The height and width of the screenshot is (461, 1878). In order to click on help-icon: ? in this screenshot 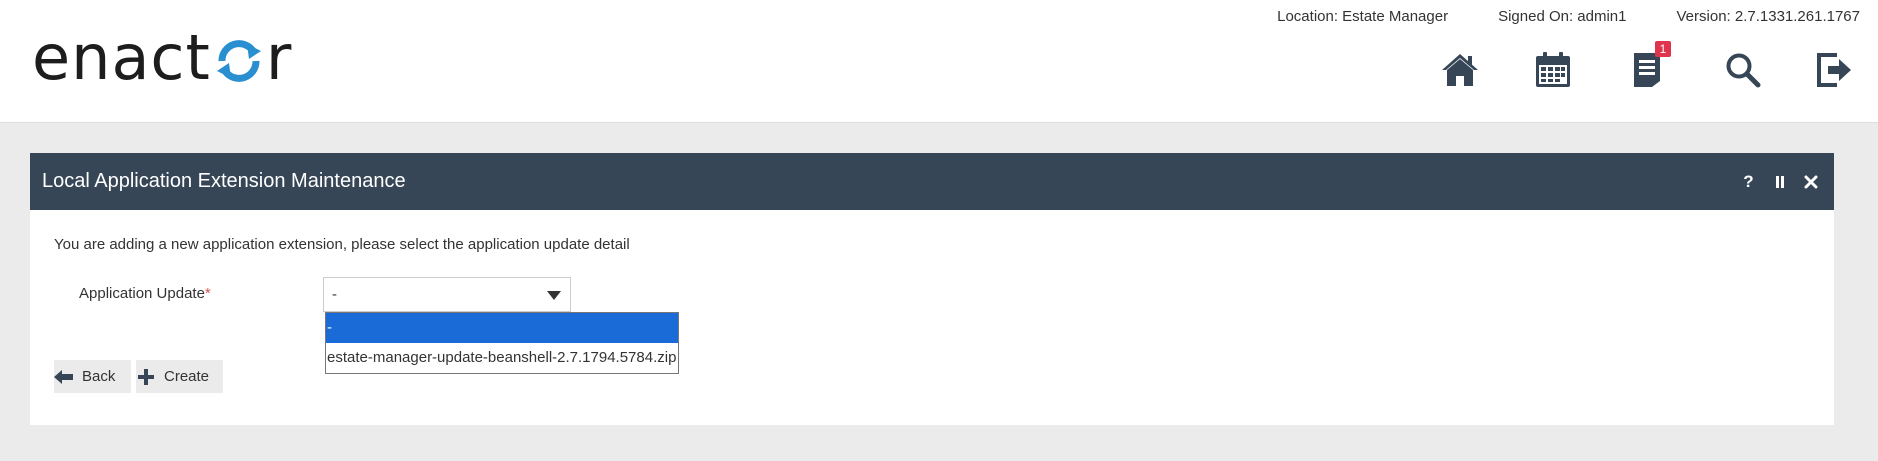, I will do `click(1748, 181)`.